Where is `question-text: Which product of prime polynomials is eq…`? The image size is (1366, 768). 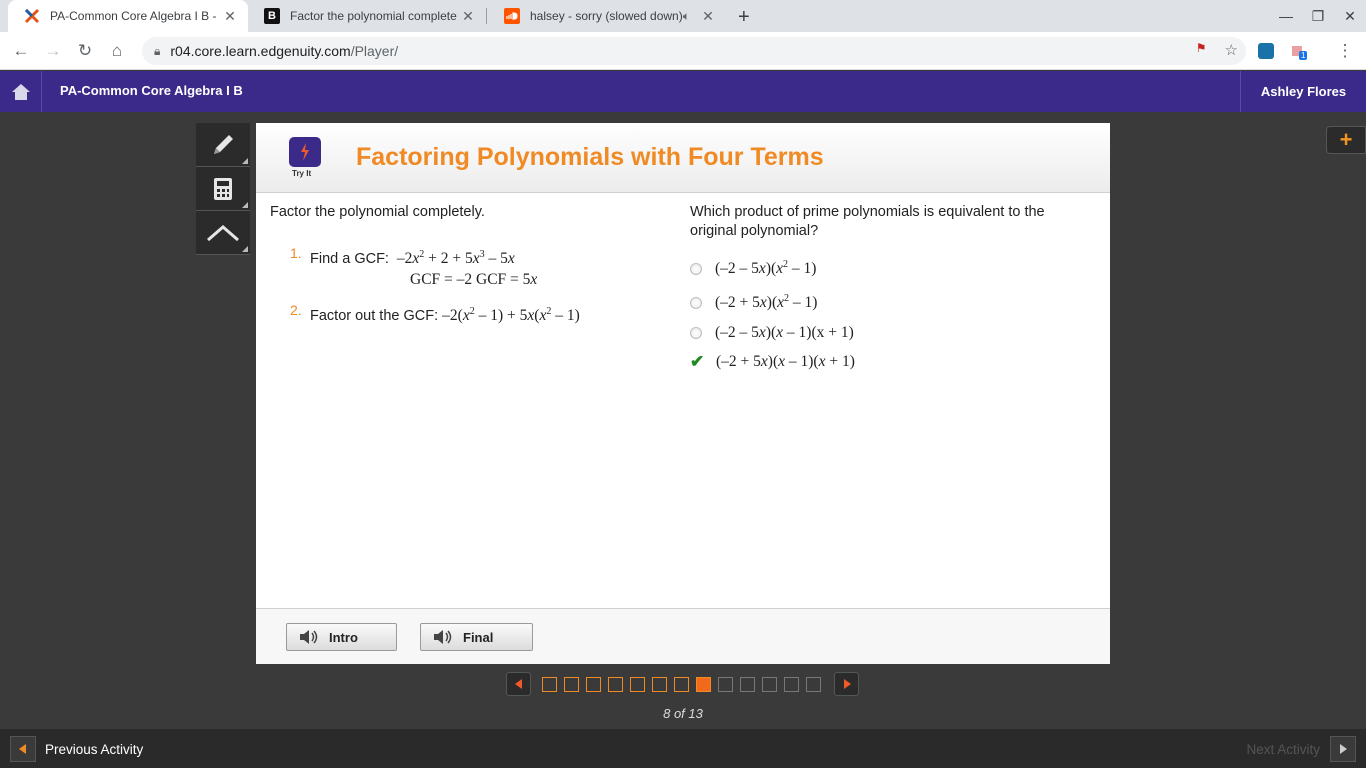
question-text: Which product of prime polynomials is eq… is located at coordinates (867, 221).